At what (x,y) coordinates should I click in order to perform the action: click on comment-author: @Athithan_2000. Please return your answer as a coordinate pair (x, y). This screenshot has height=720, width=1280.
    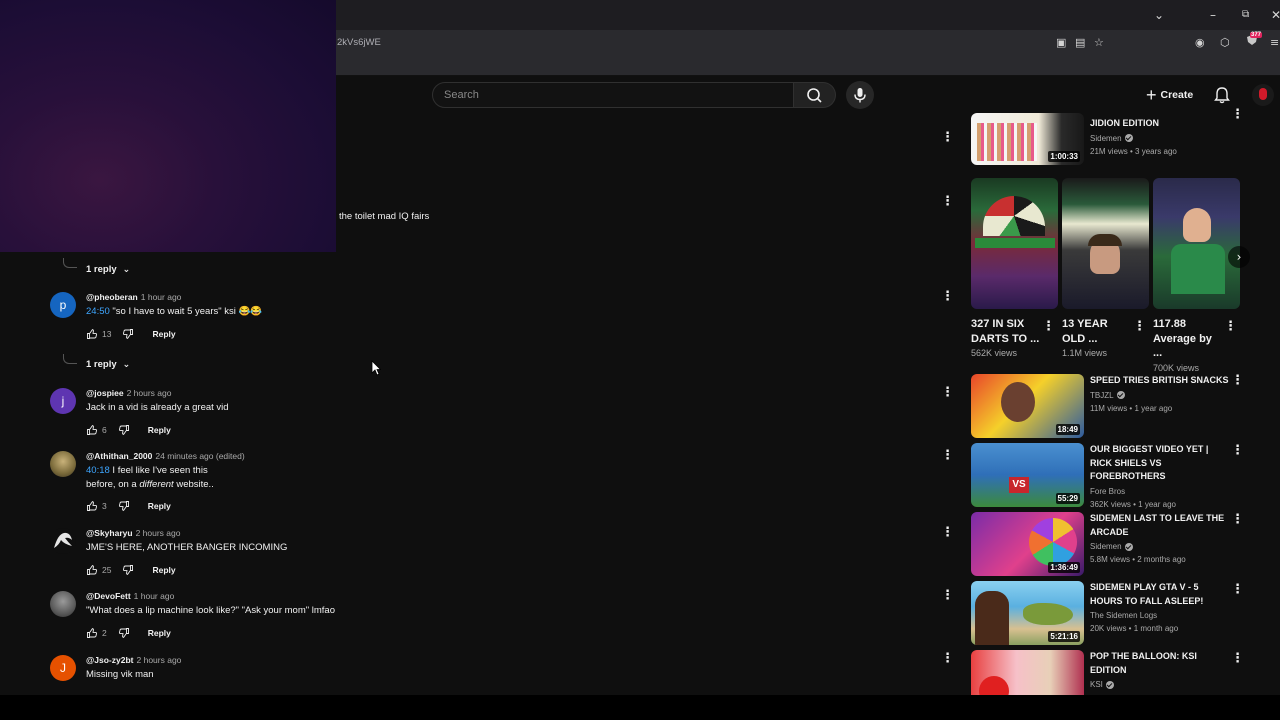
    Looking at the image, I should click on (119, 456).